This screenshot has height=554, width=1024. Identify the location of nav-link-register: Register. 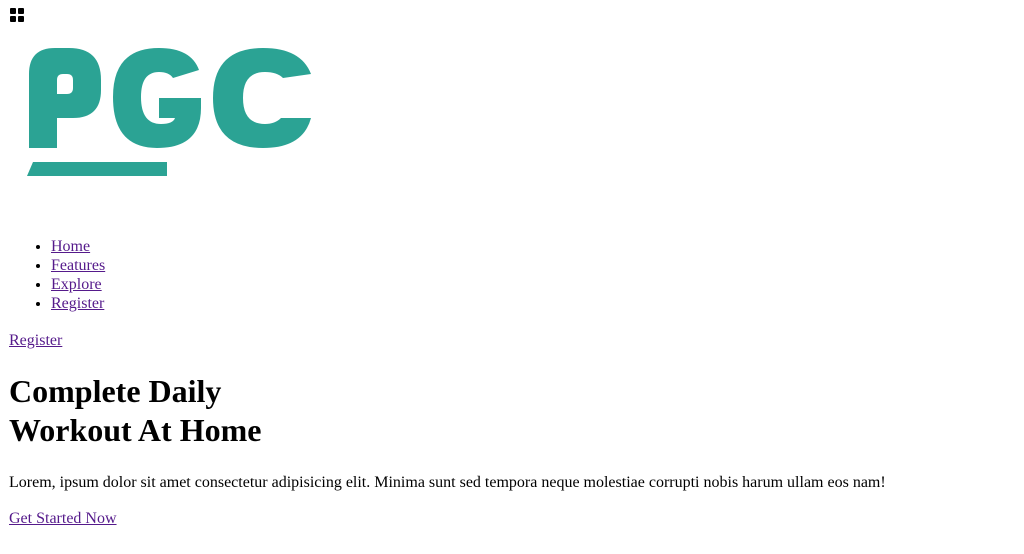
(77, 303).